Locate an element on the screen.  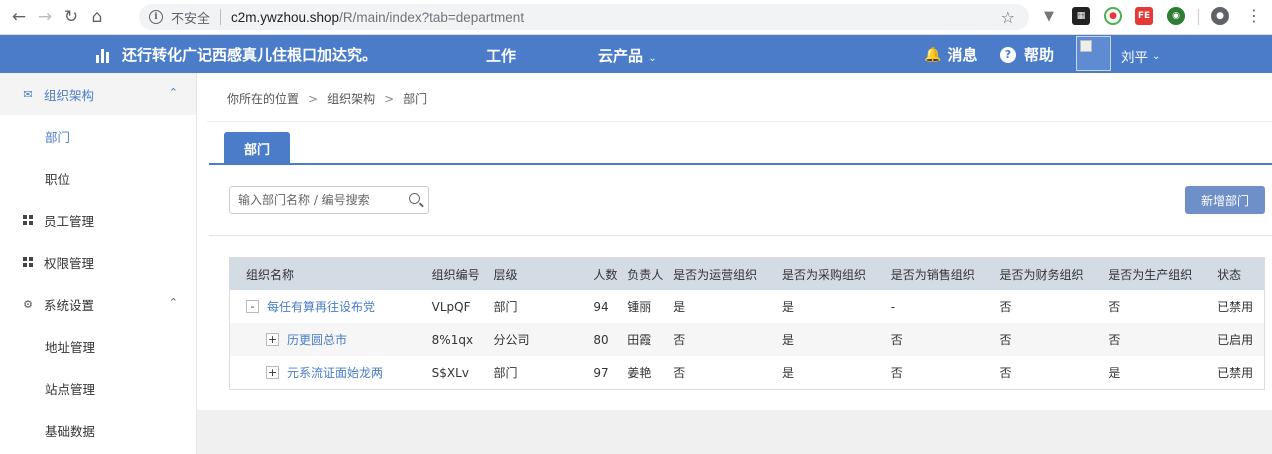
status-cell: 已禁用 is located at coordinates (1235, 307).